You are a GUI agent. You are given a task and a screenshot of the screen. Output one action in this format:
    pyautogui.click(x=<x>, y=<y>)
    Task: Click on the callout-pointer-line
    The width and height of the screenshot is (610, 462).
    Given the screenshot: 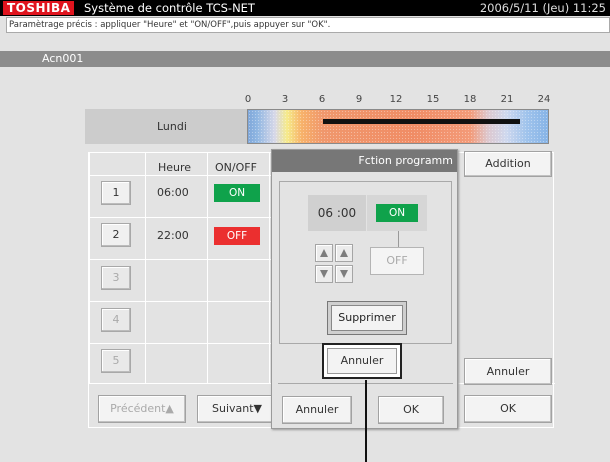 What is the action you would take?
    pyautogui.click(x=366, y=421)
    